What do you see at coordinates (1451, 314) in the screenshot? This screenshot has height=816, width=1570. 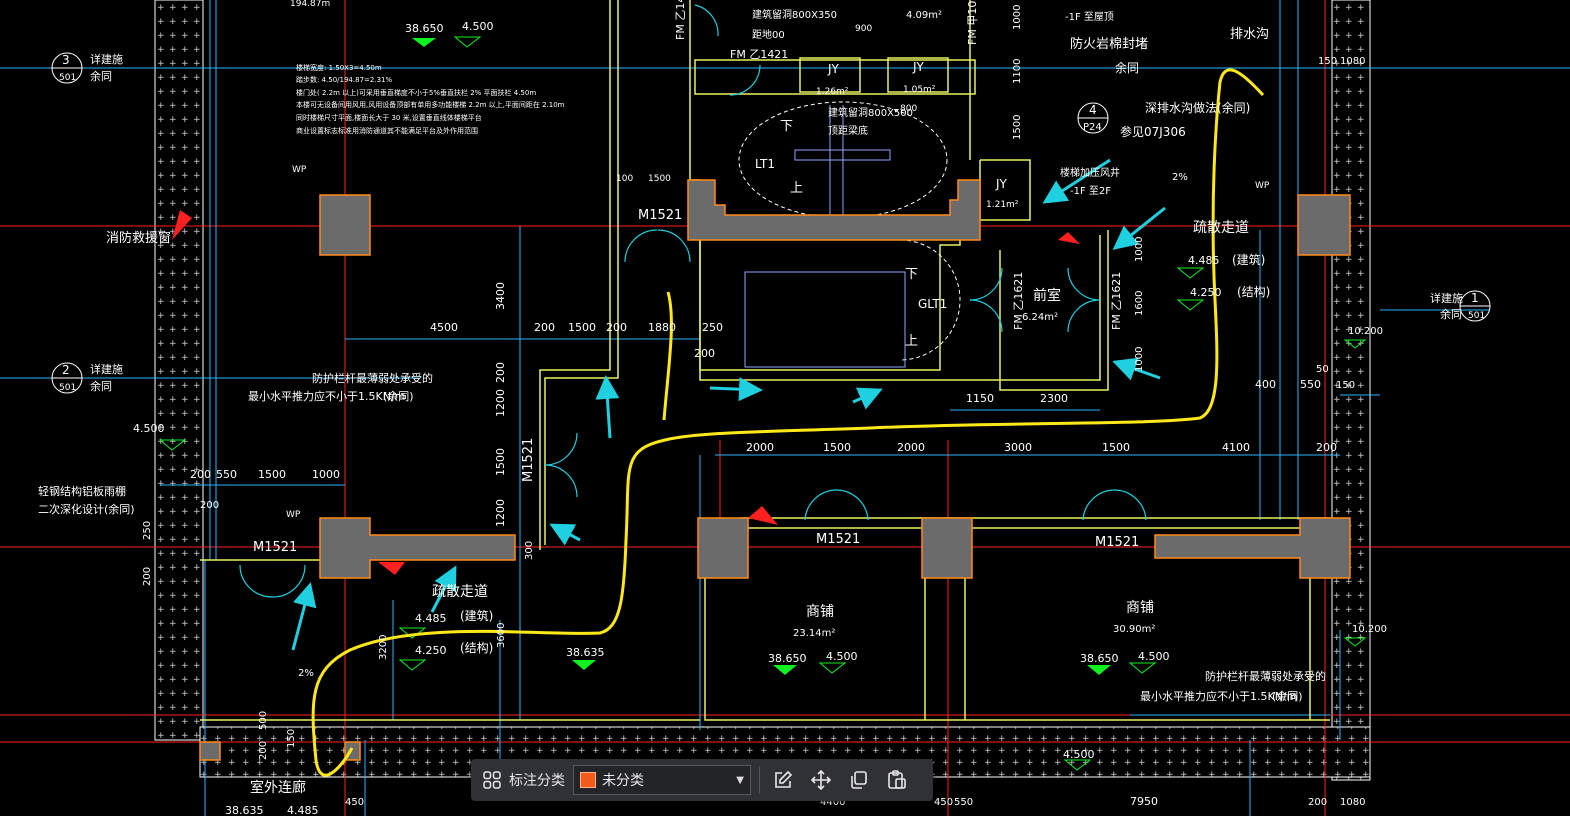 I see `same-note-1: 余同` at bounding box center [1451, 314].